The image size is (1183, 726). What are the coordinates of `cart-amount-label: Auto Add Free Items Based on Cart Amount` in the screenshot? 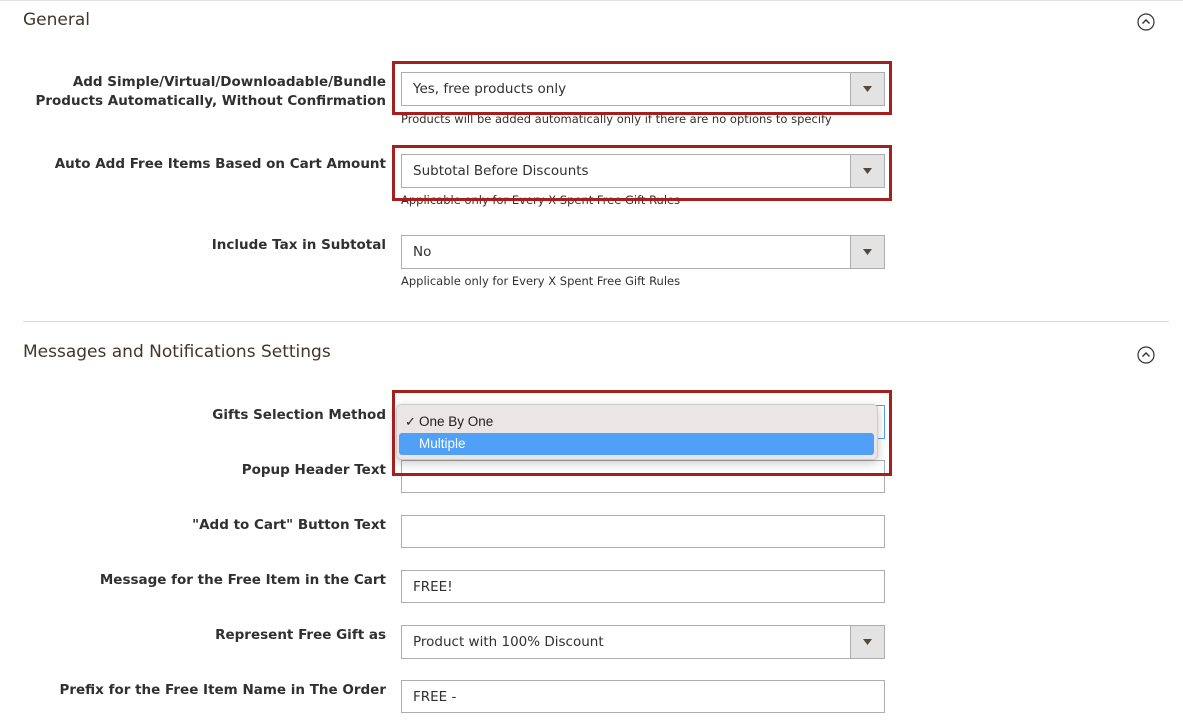 It's located at (220, 164).